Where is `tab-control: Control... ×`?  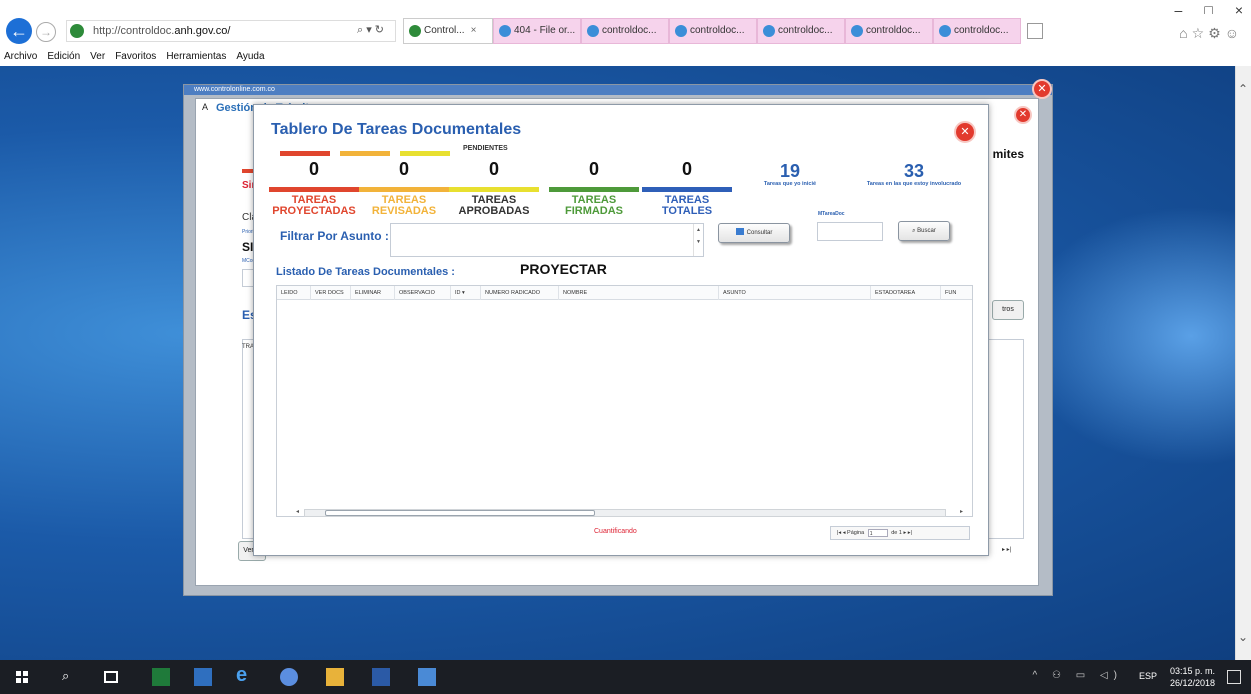 tab-control: Control... × is located at coordinates (448, 31).